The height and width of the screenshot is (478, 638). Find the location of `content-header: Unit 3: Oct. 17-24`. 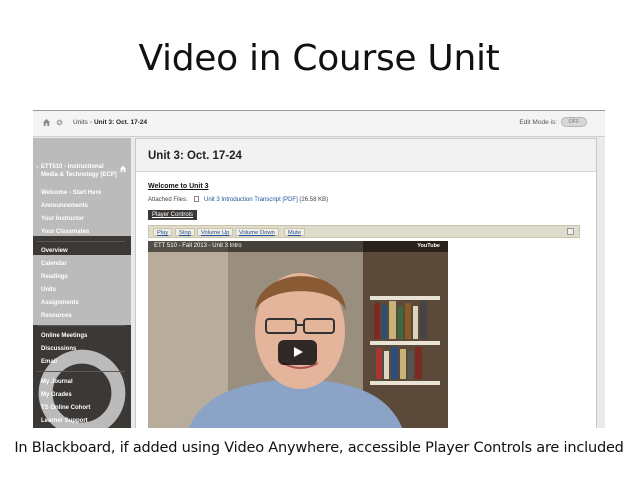

content-header: Unit 3: Oct. 17-24 is located at coordinates (366, 155).